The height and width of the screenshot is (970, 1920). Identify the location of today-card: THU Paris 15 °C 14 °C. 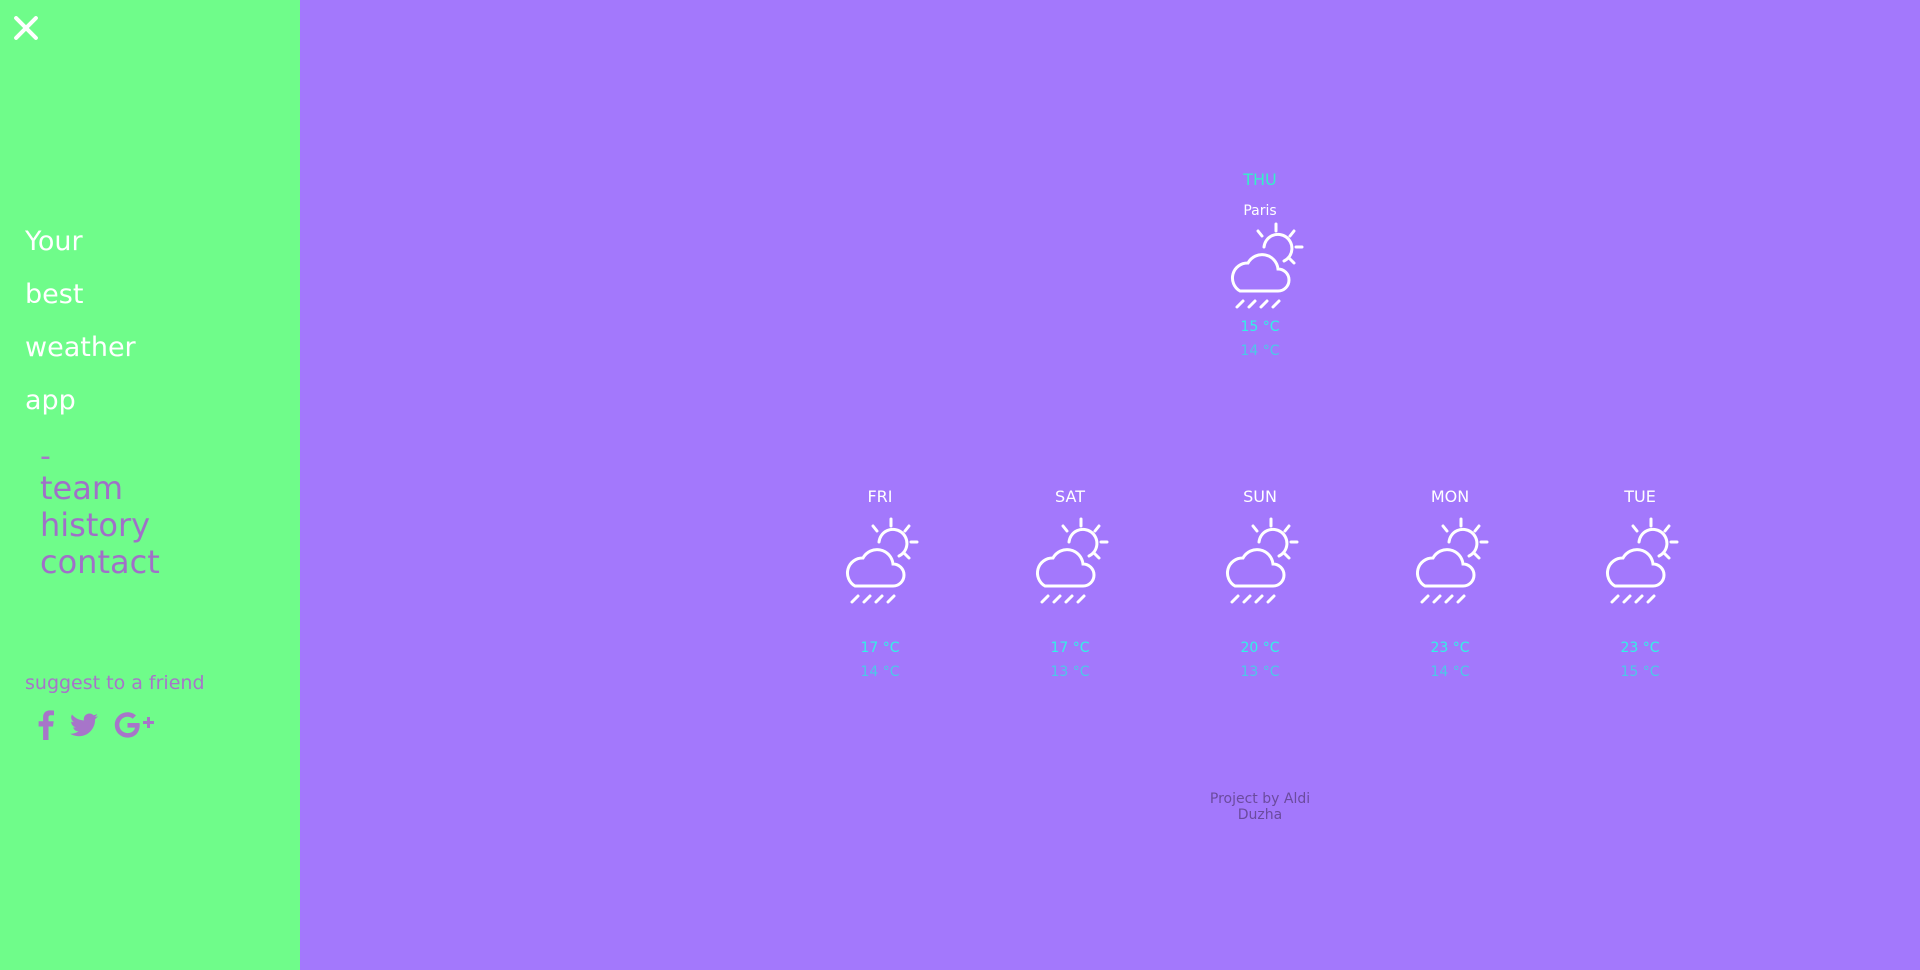
(1262, 264).